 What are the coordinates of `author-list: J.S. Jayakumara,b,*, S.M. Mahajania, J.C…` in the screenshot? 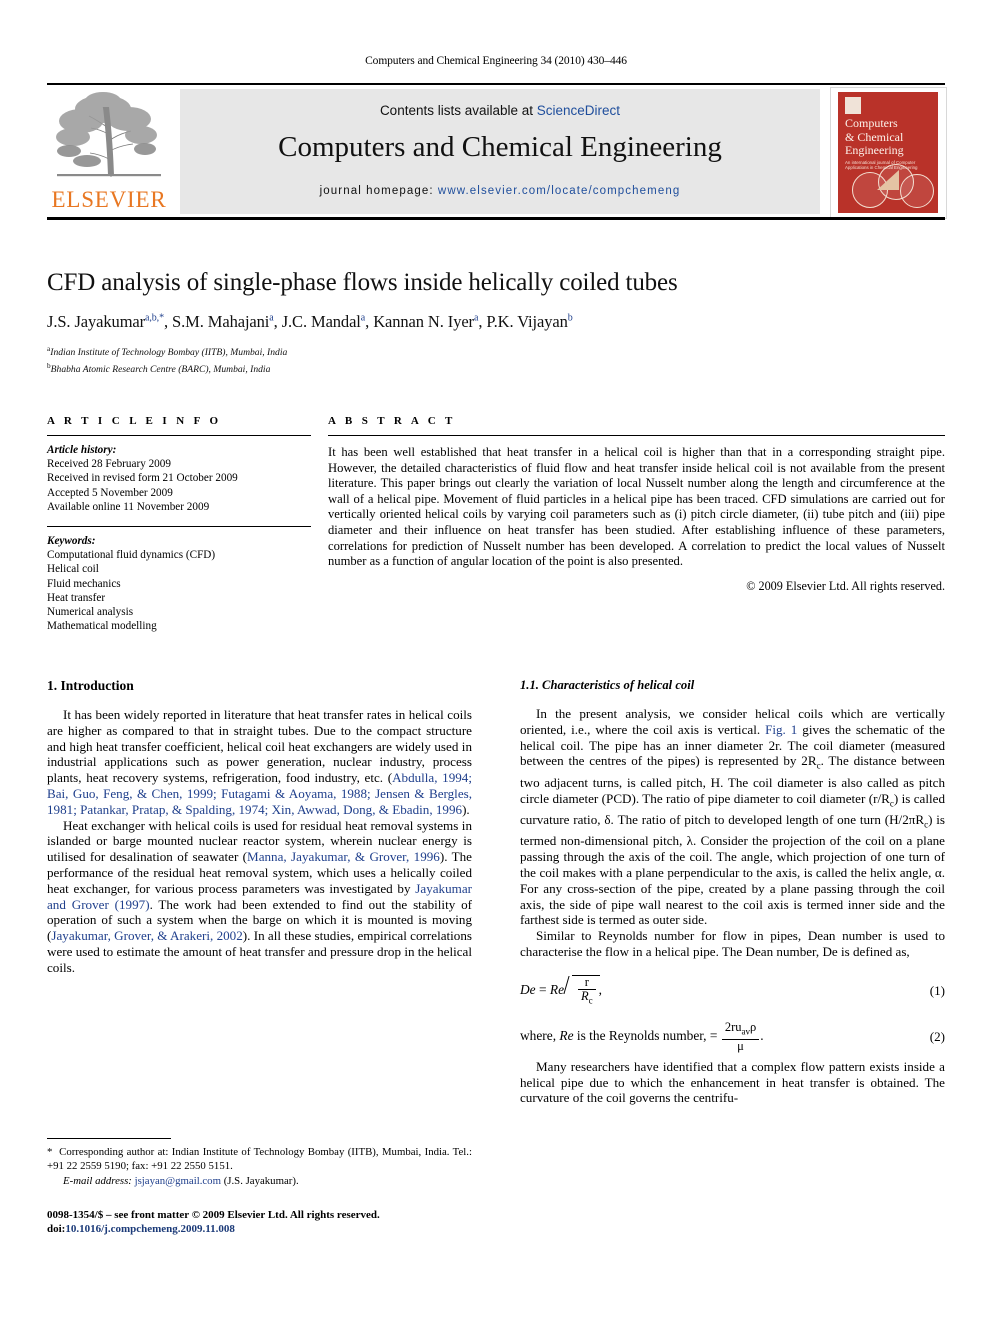 It's located at (310, 321).